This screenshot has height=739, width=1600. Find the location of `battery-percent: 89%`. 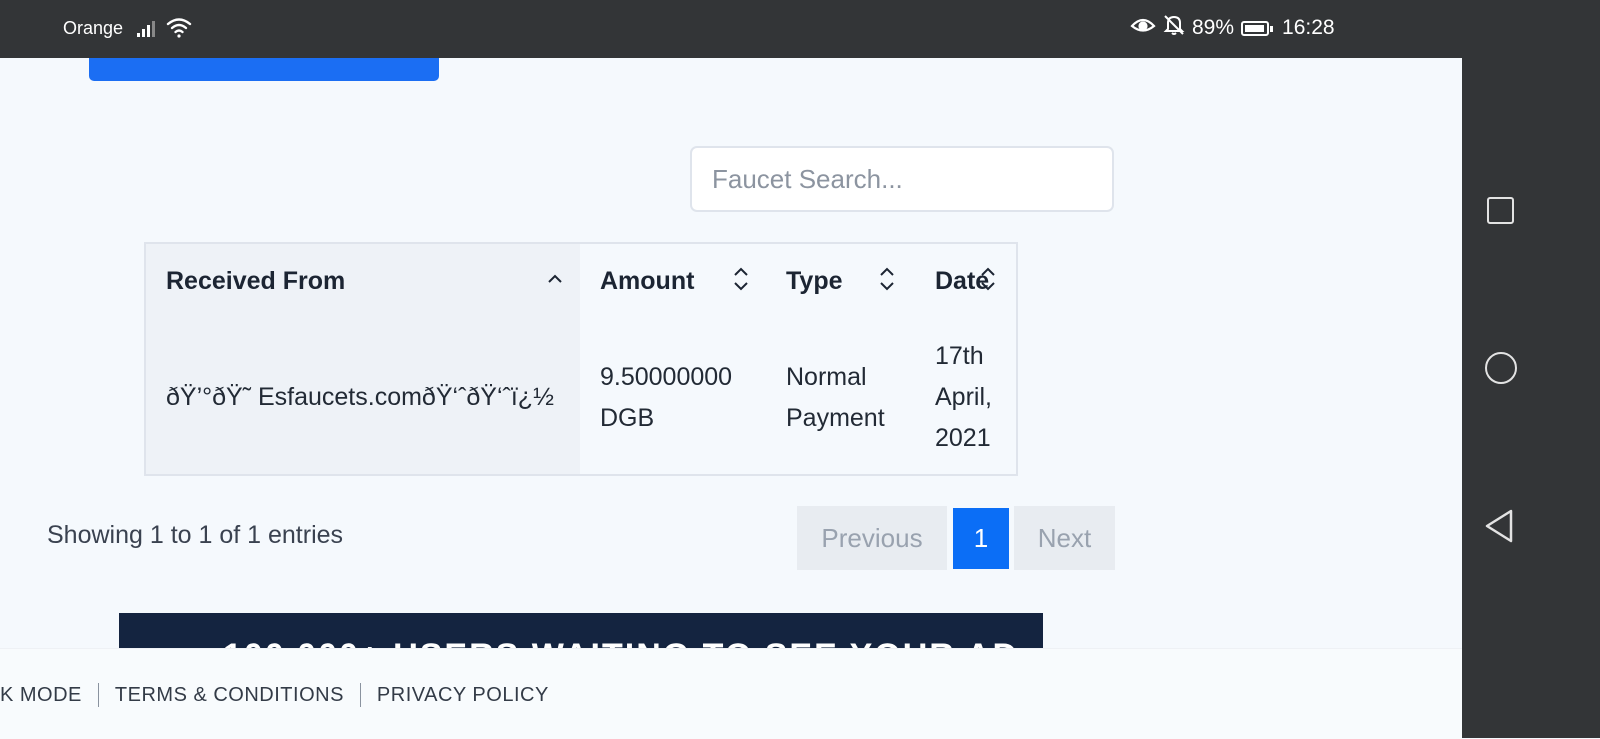

battery-percent: 89% is located at coordinates (1213, 27).